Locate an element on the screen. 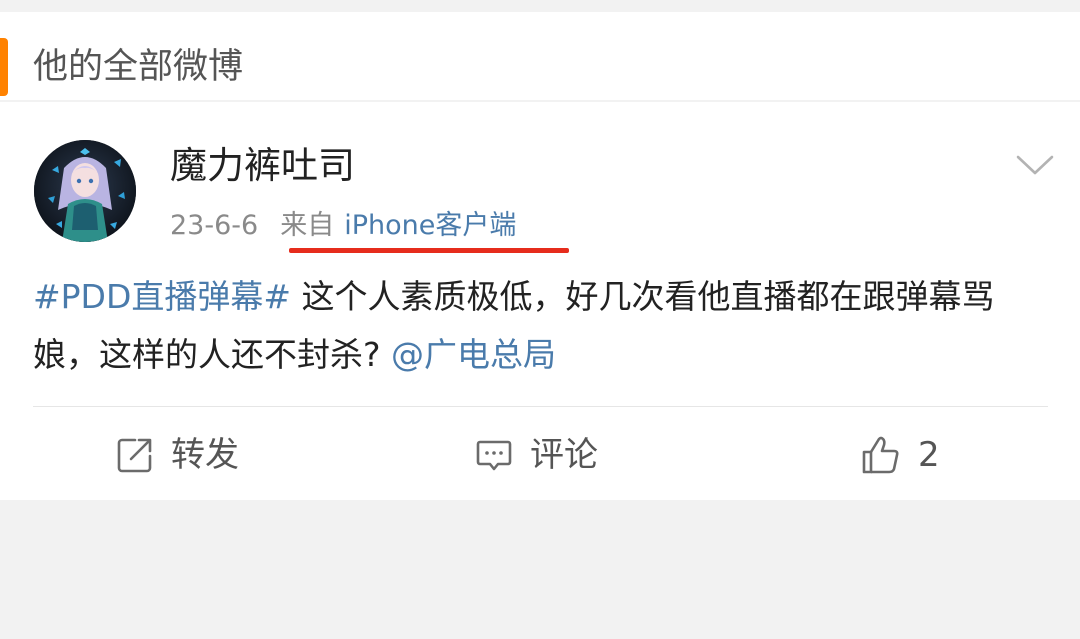 Image resolution: width=1080 pixels, height=639 pixels. like-button: 2 is located at coordinates (900, 455).